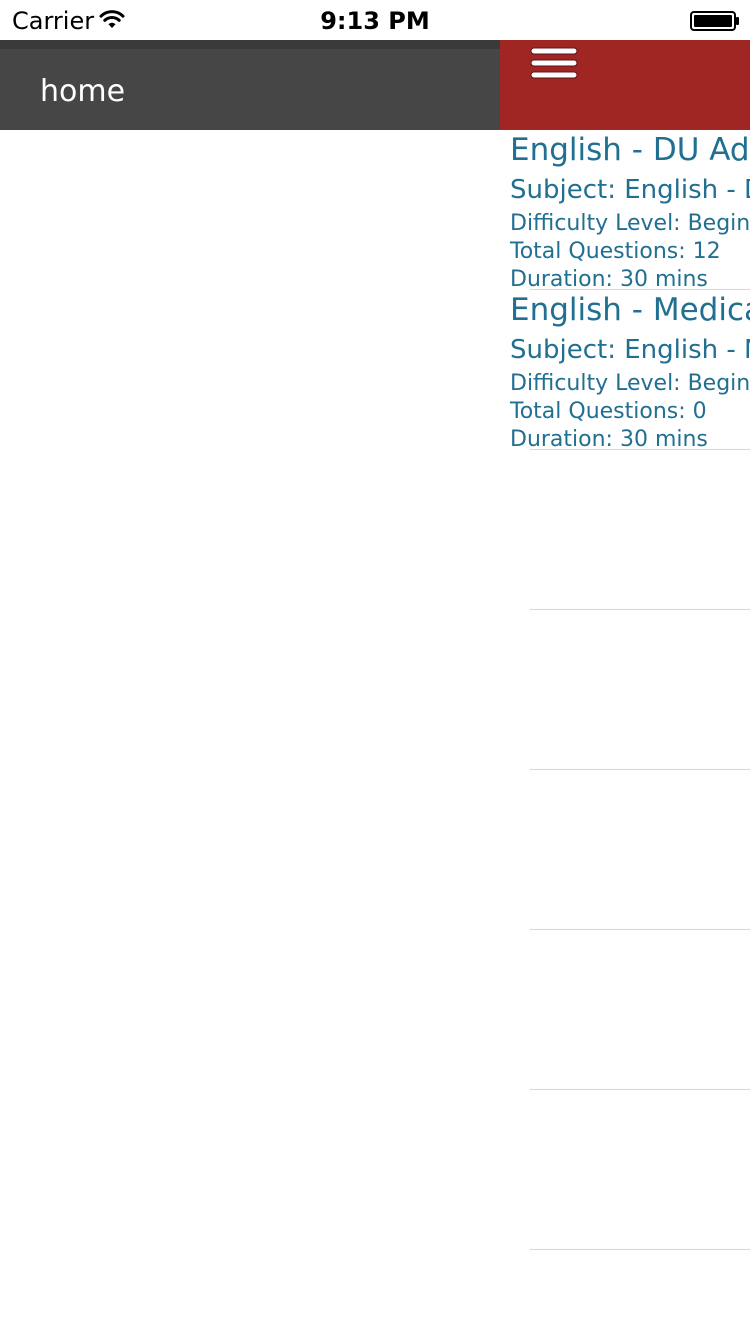 The height and width of the screenshot is (1334, 750). I want to click on status-time: 9:13 PM, so click(375, 21).